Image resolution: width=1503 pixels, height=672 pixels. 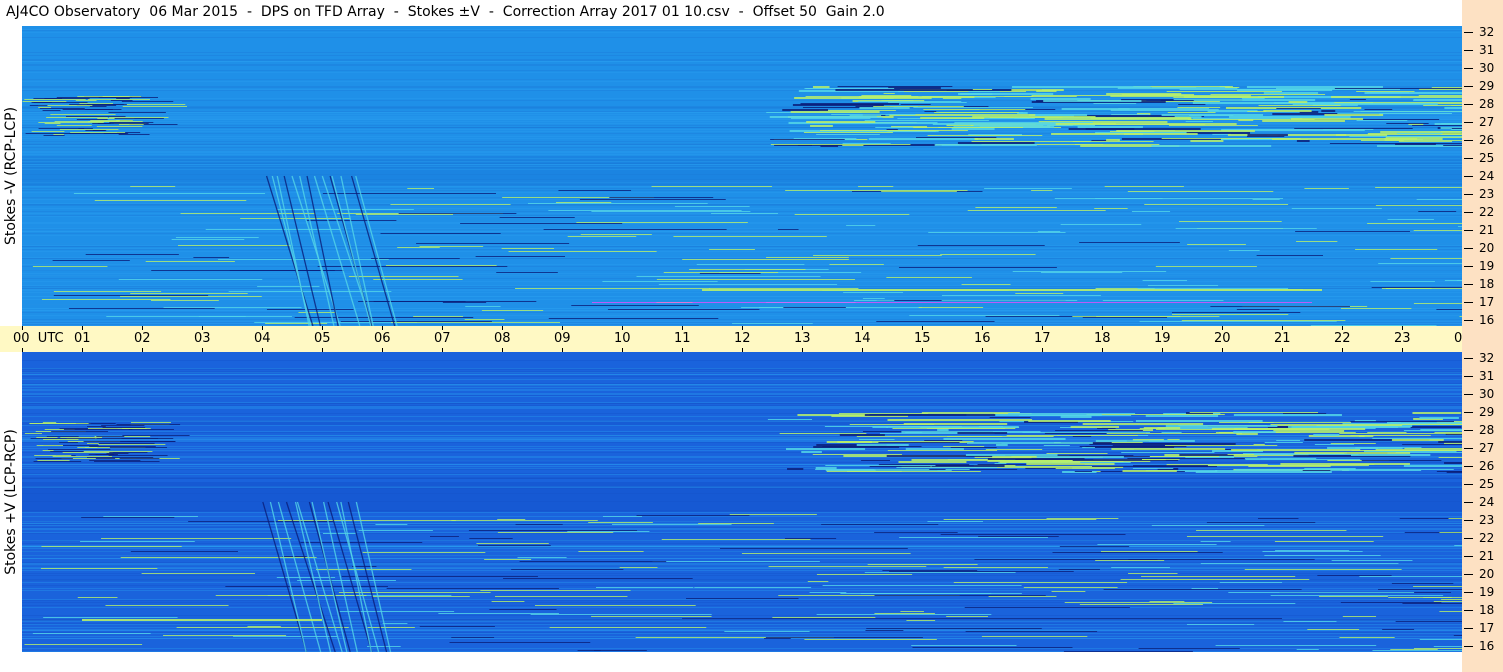 I want to click on time-tick-label: 00 UTC, so click(x=38, y=338).